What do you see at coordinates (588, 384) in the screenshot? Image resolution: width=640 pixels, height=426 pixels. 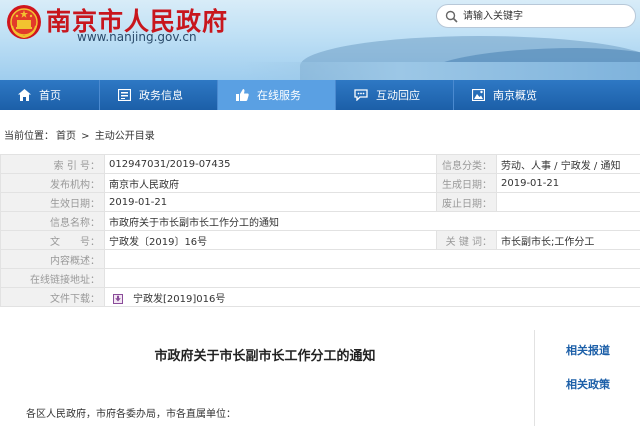 I see `related-policies-link: 相关政策` at bounding box center [588, 384].